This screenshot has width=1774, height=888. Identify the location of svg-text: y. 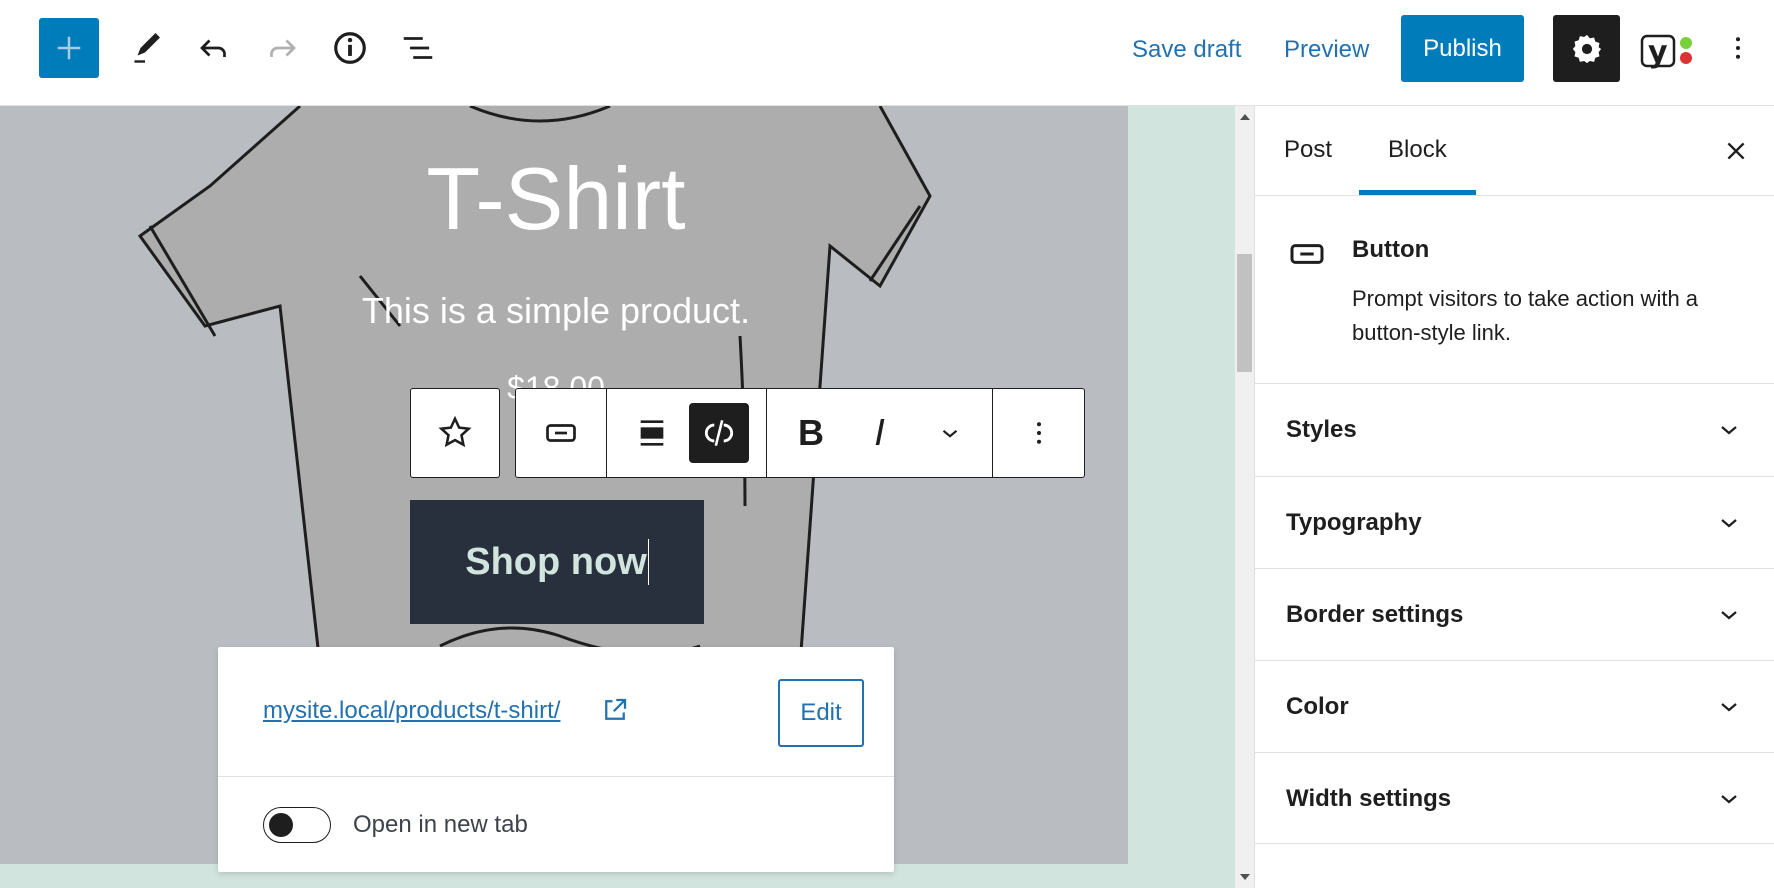
(1658, 52).